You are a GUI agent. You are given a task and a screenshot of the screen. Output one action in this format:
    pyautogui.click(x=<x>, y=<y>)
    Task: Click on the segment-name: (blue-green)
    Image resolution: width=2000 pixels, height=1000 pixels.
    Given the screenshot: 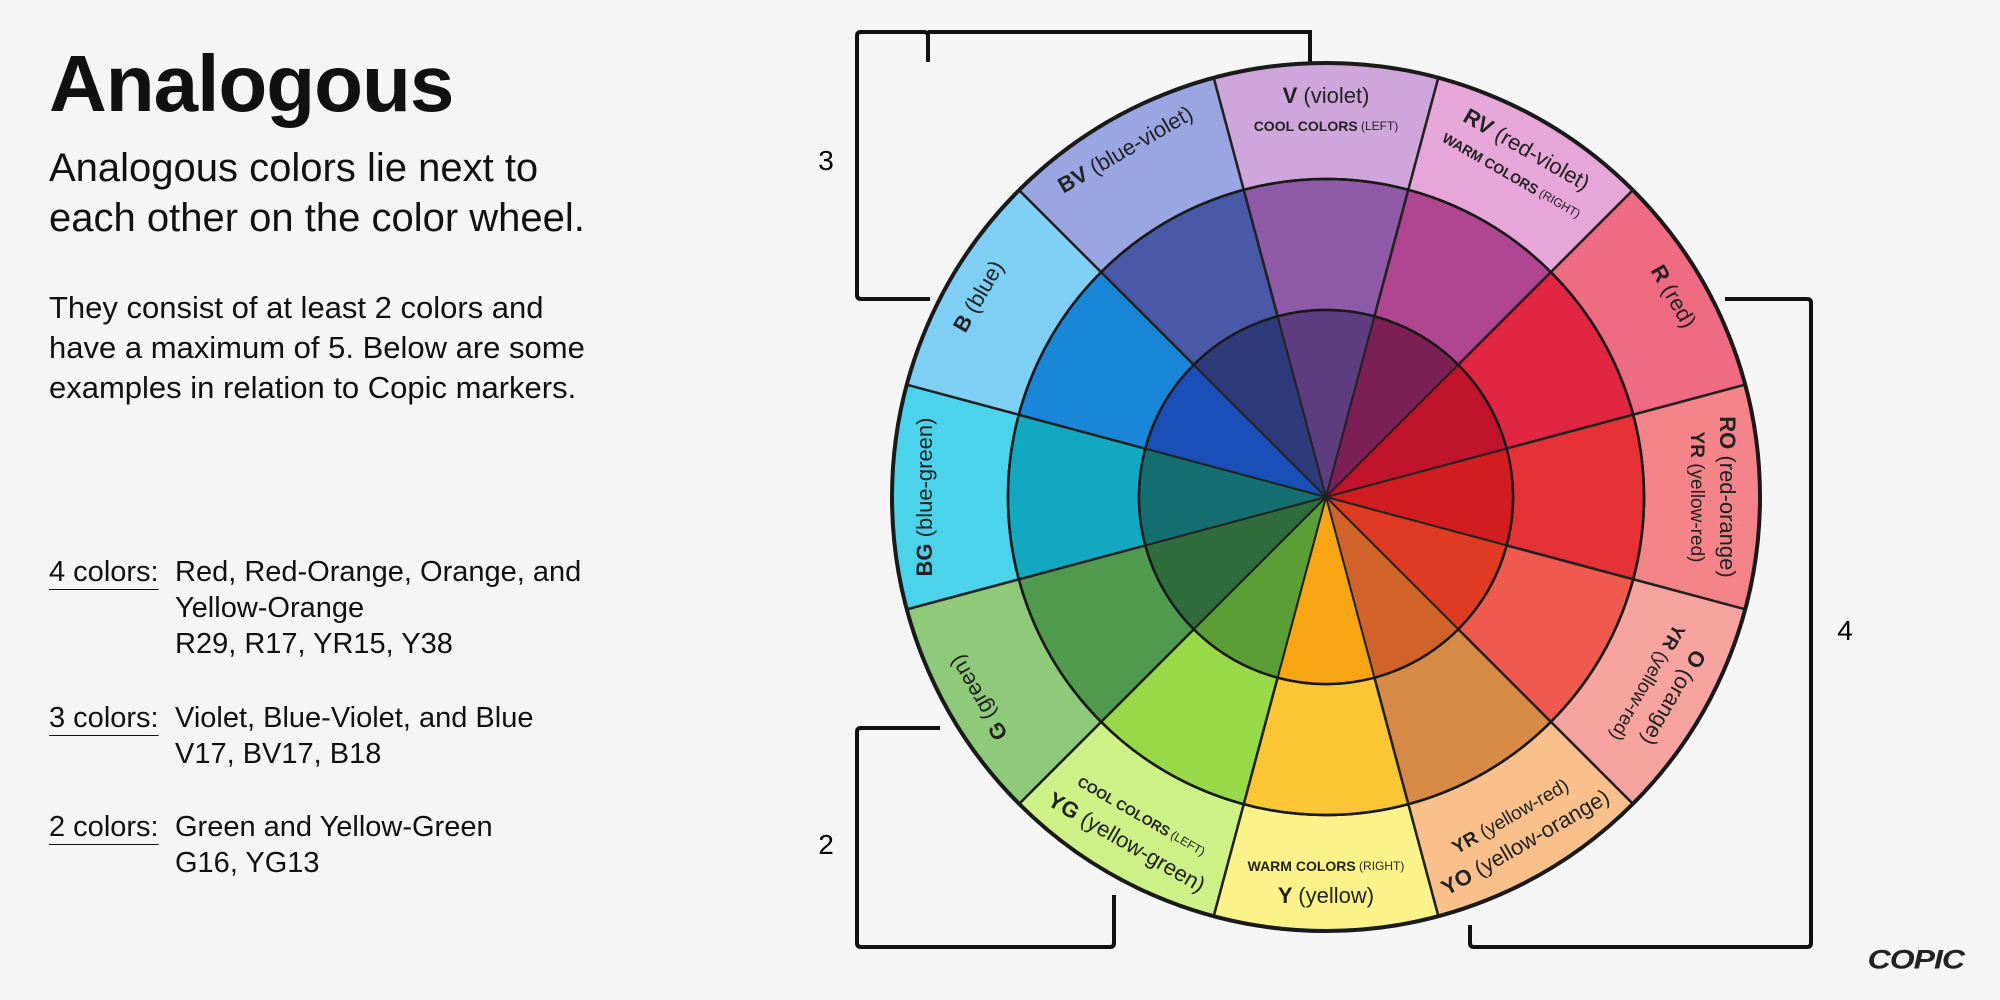 What is the action you would take?
    pyautogui.click(x=924, y=478)
    